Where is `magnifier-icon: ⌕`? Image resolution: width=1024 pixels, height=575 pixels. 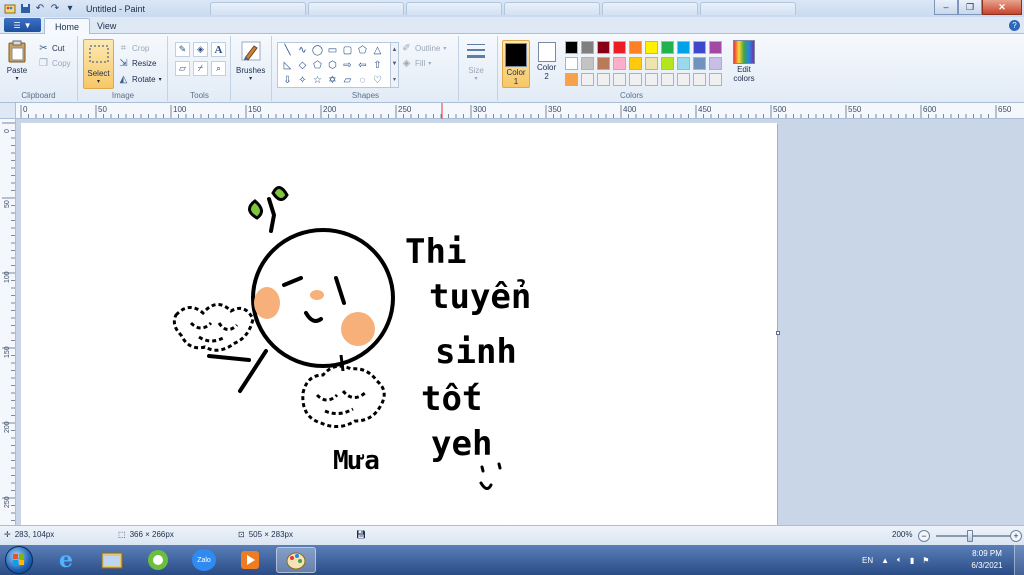
magnifier-icon: ⌕ is located at coordinates (218, 68).